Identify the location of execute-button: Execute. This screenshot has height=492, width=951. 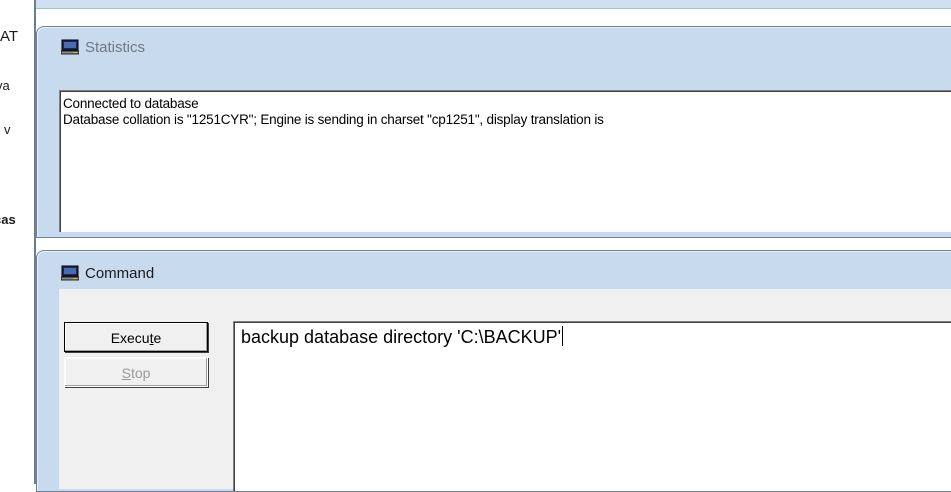
(136, 337).